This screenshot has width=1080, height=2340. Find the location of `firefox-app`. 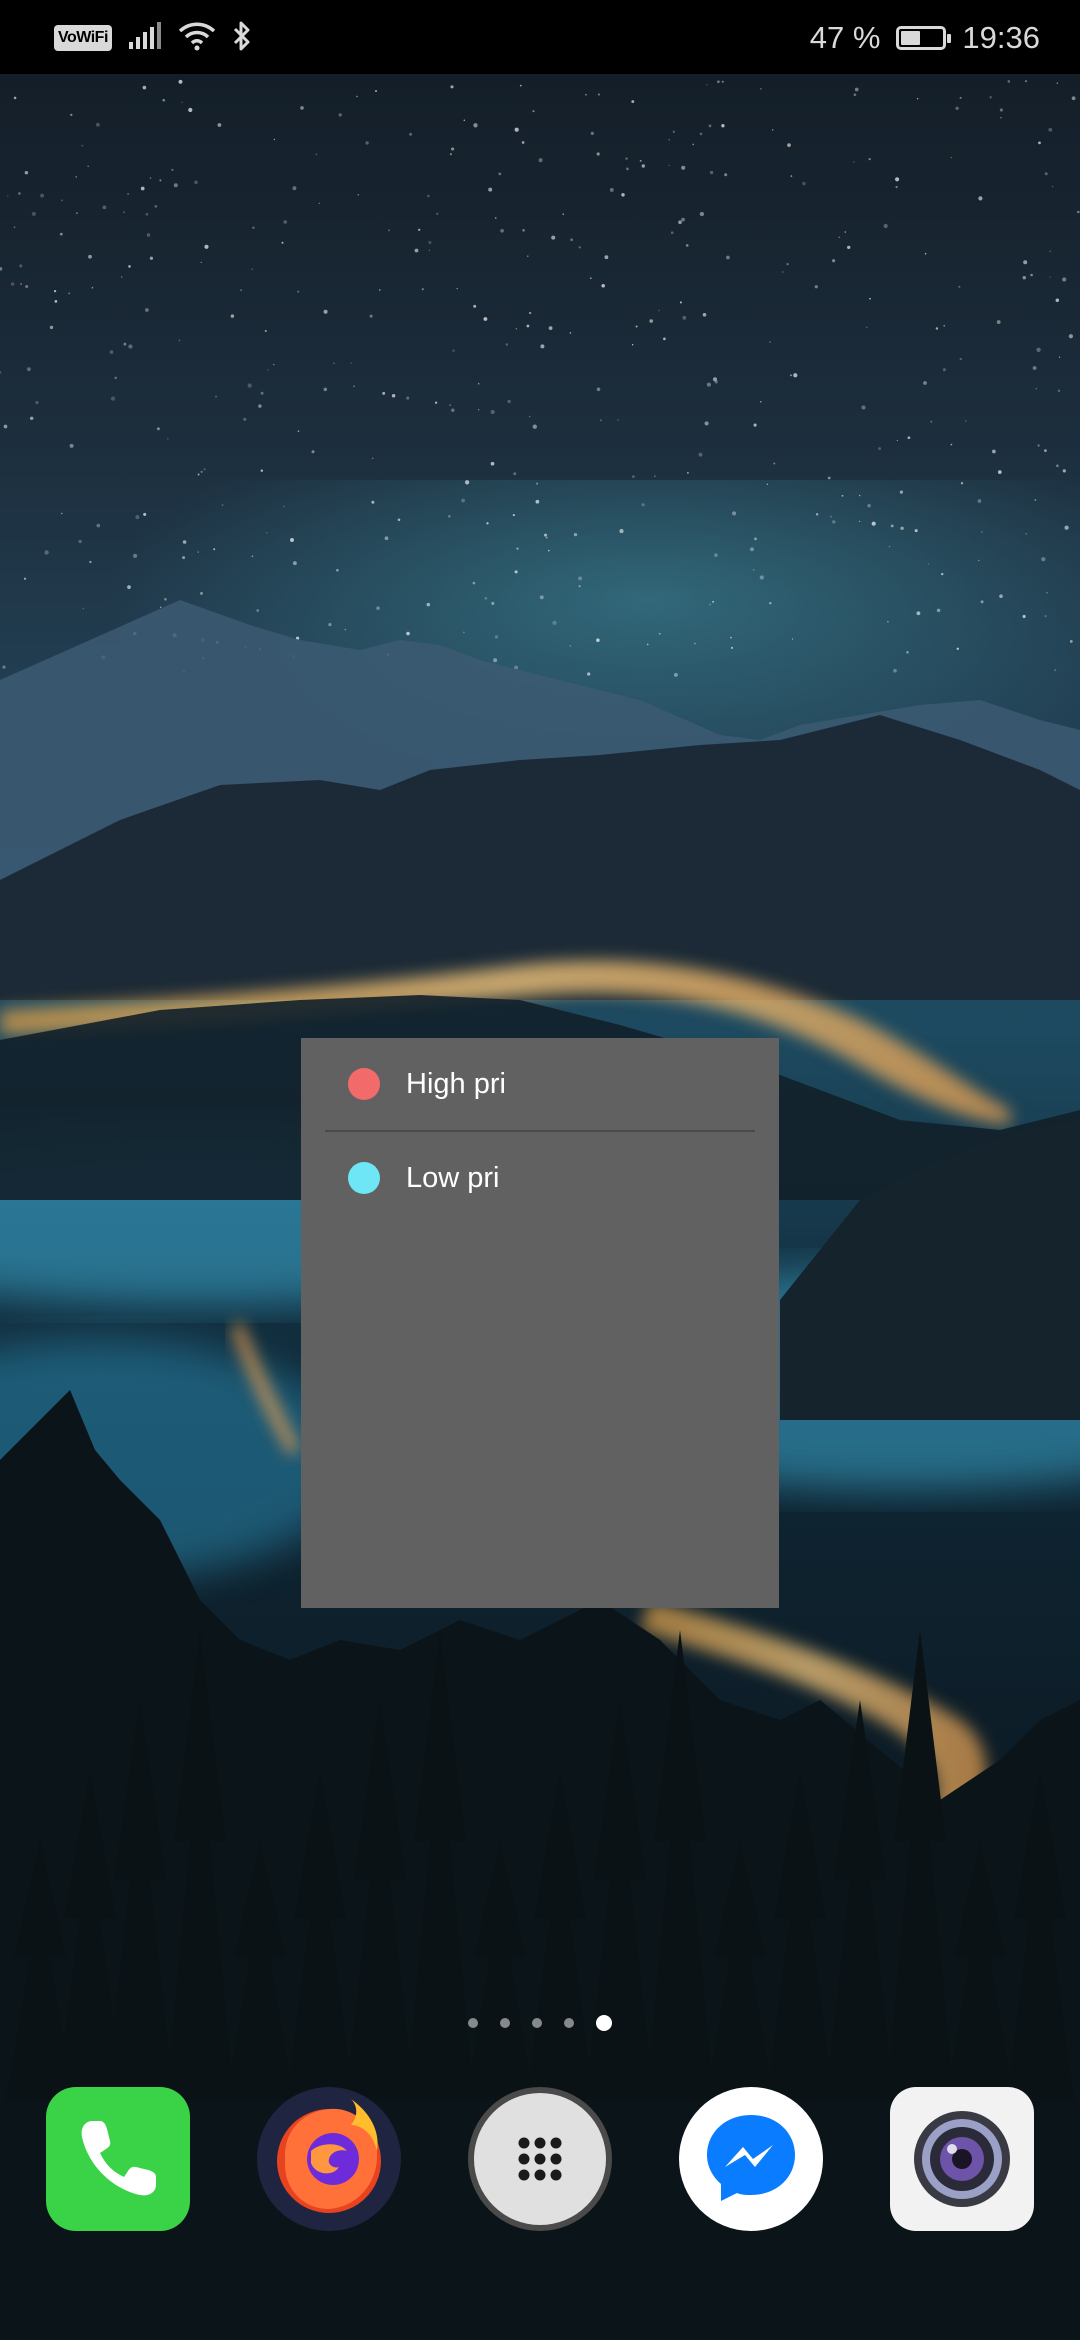

firefox-app is located at coordinates (329, 2159).